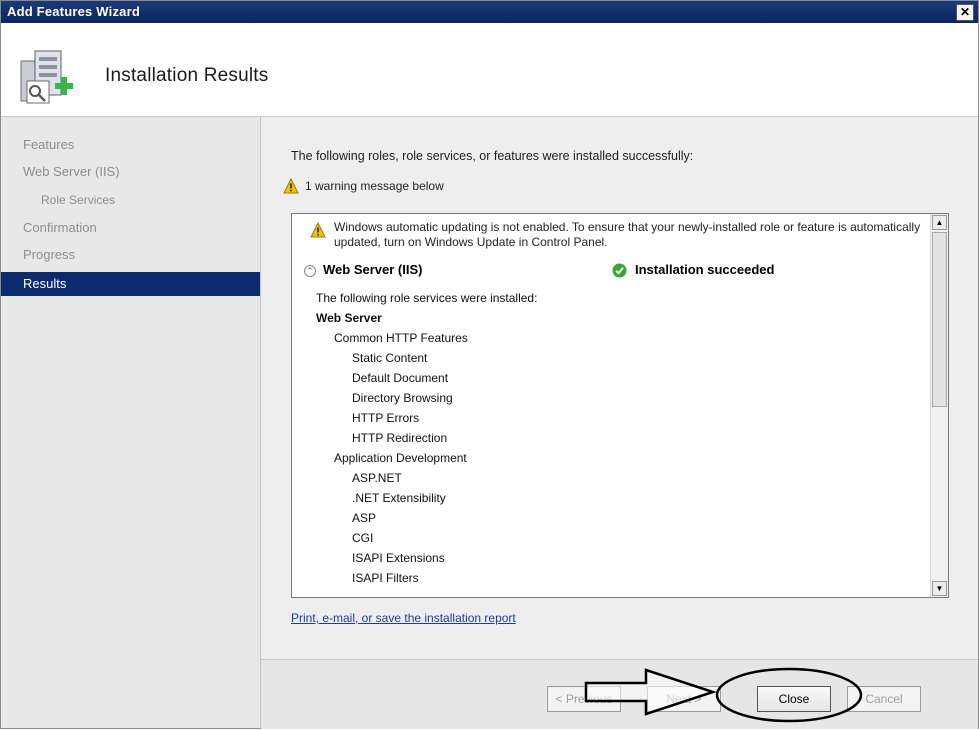  I want to click on cancel-button: Cancel, so click(884, 699).